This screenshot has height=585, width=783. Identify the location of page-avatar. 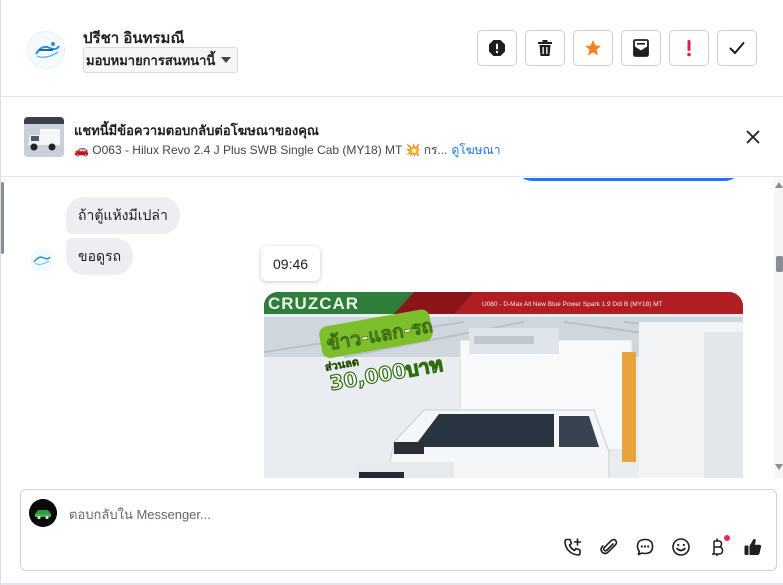
(43, 513).